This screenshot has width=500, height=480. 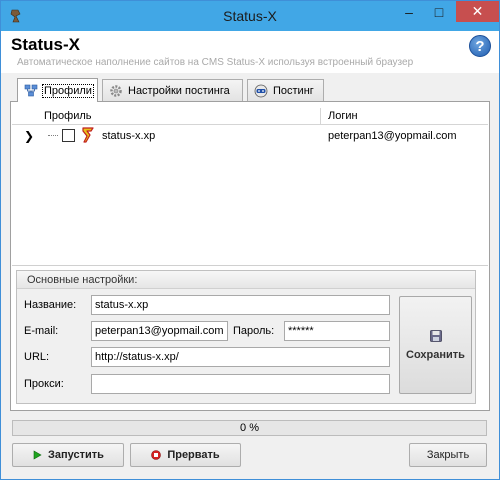 I want to click on tab-profiles: Профили, so click(x=57, y=90).